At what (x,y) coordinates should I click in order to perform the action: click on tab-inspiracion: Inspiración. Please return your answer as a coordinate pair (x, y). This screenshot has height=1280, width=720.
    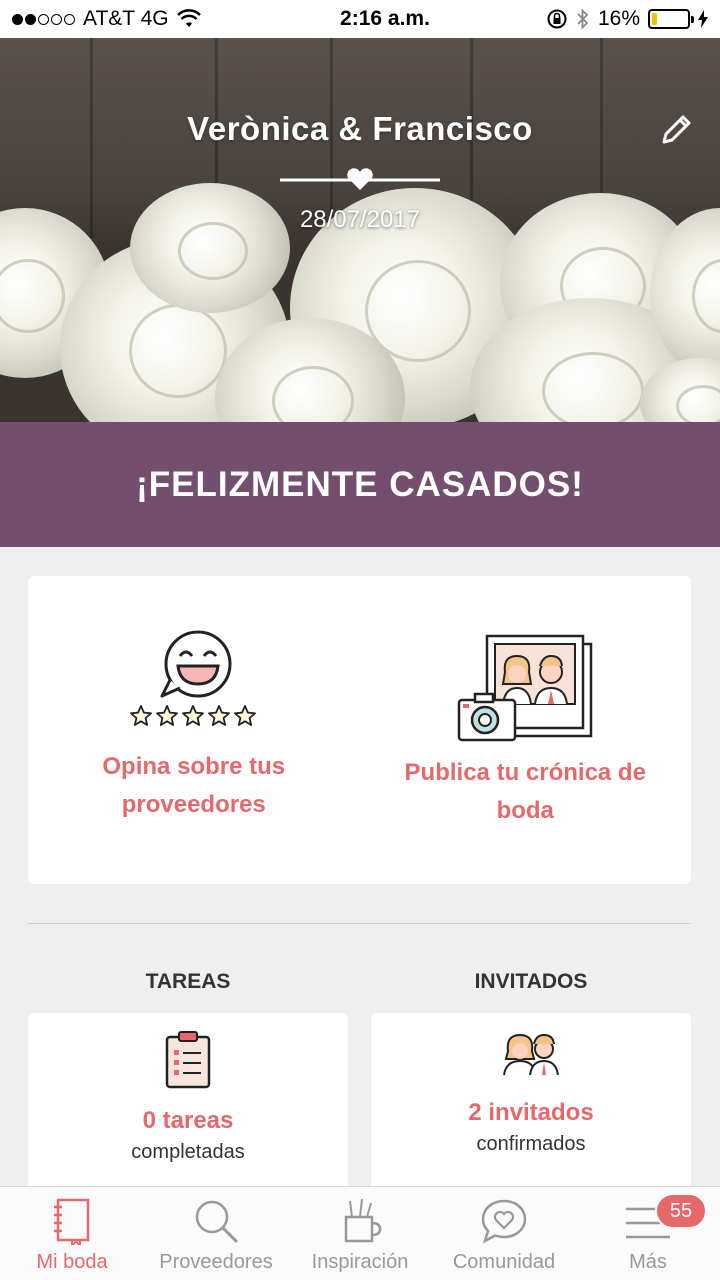
    Looking at the image, I should click on (360, 1233).